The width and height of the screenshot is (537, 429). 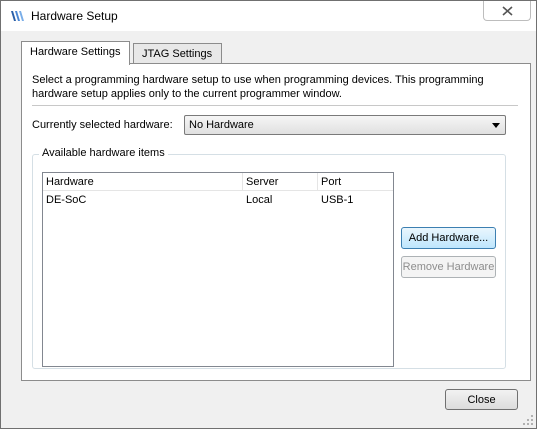 What do you see at coordinates (259, 200) in the screenshot?
I see `cell-server: Local` at bounding box center [259, 200].